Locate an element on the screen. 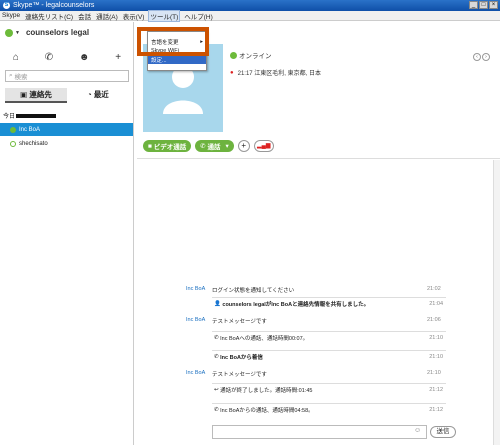 The width and height of the screenshot is (500, 445). menu-conversation: 会話 is located at coordinates (84, 16).